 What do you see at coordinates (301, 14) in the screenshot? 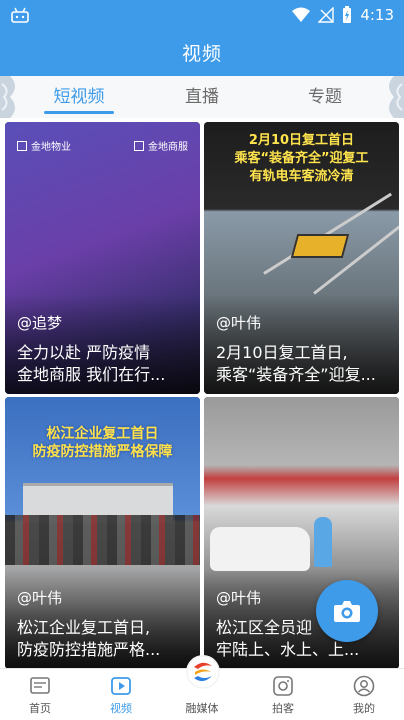
I see `wifi-icon` at bounding box center [301, 14].